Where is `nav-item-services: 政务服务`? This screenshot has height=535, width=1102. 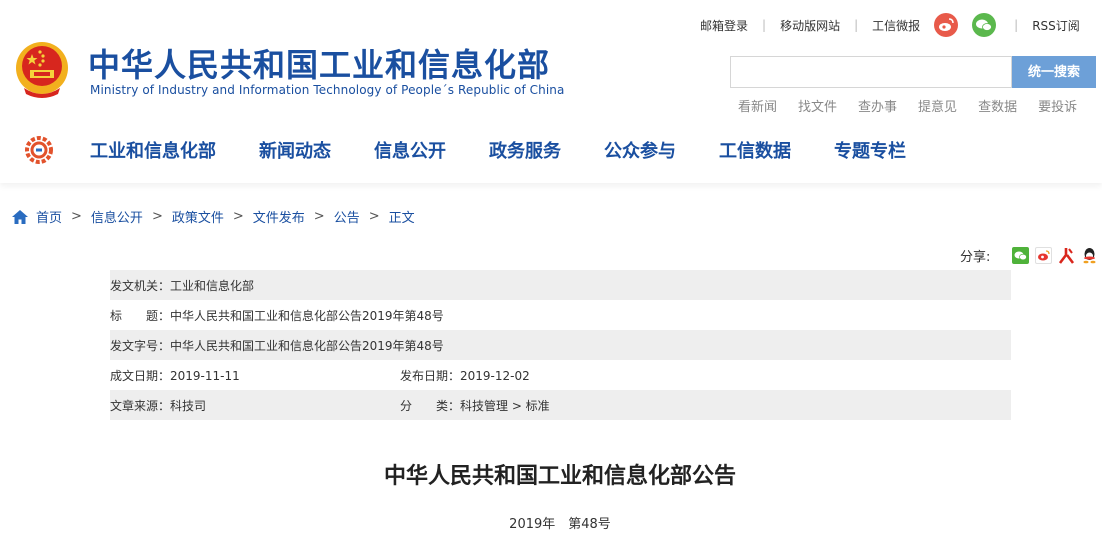
nav-item-services: 政务服务 is located at coordinates (525, 150).